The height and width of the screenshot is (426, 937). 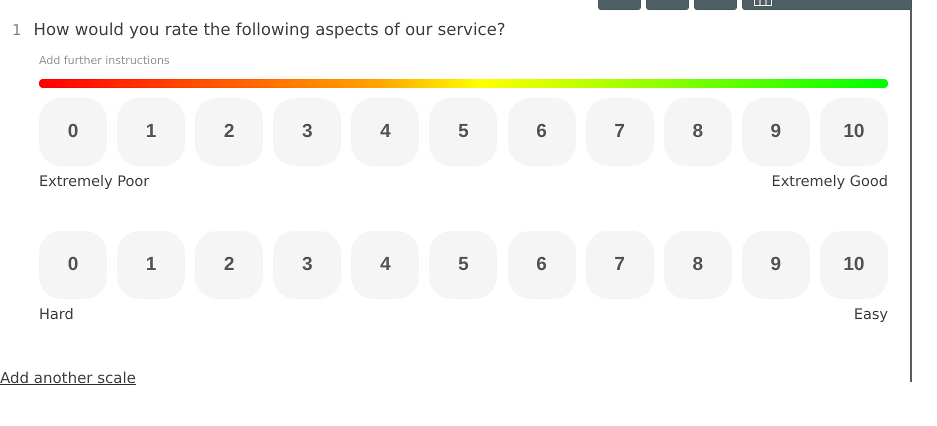 What do you see at coordinates (56, 315) in the screenshot?
I see `low-label: Hard` at bounding box center [56, 315].